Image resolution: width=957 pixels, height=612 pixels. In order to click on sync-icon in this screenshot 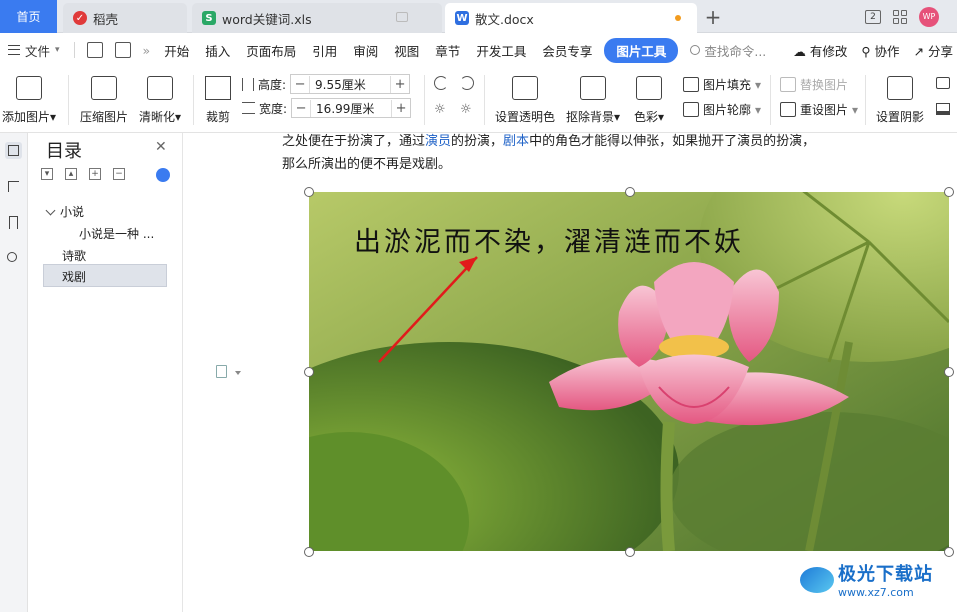, I will do `click(163, 175)`.